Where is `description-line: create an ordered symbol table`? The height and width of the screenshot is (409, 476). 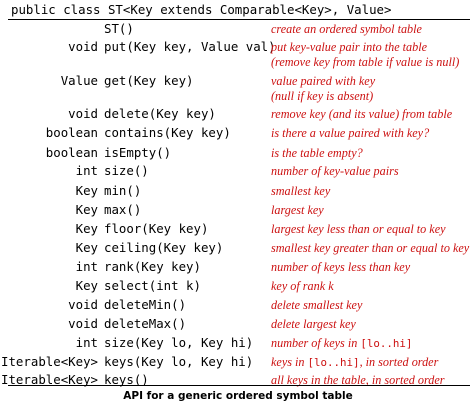
description-line: create an ordered symbol table is located at coordinates (346, 29).